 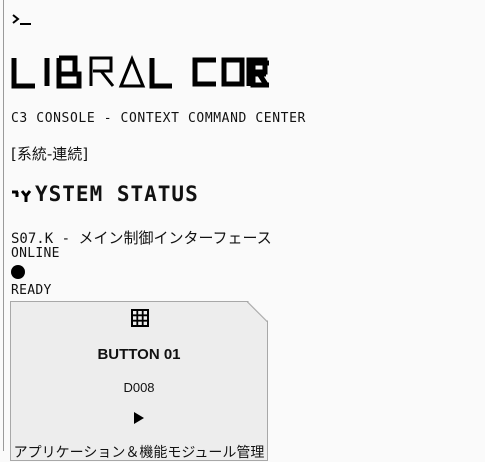 I want to click on card-corner-cut, so click(x=257, y=311).